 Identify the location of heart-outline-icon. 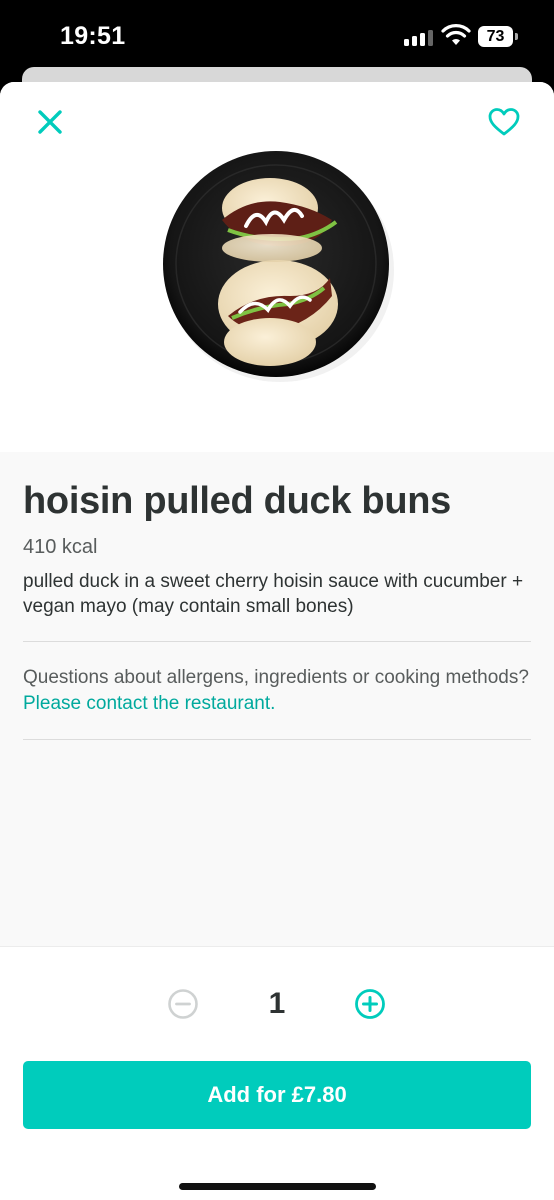
(504, 122).